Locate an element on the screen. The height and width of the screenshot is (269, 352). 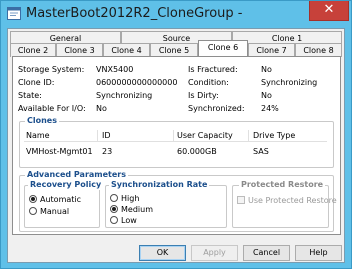
recovery-automatic-label: Automatic is located at coordinates (61, 199).